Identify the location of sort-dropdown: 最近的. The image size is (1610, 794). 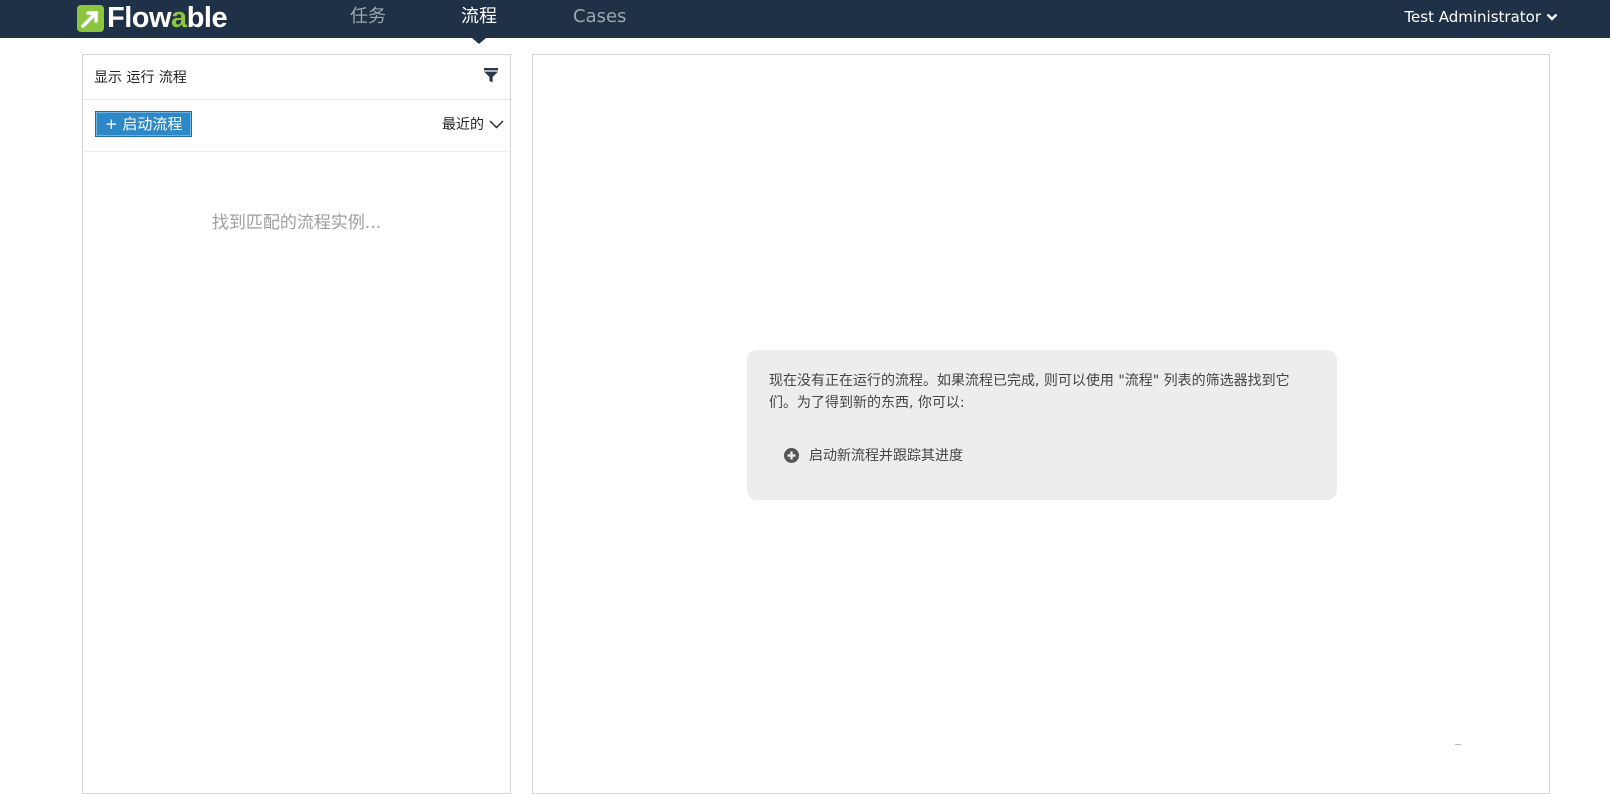
(473, 124).